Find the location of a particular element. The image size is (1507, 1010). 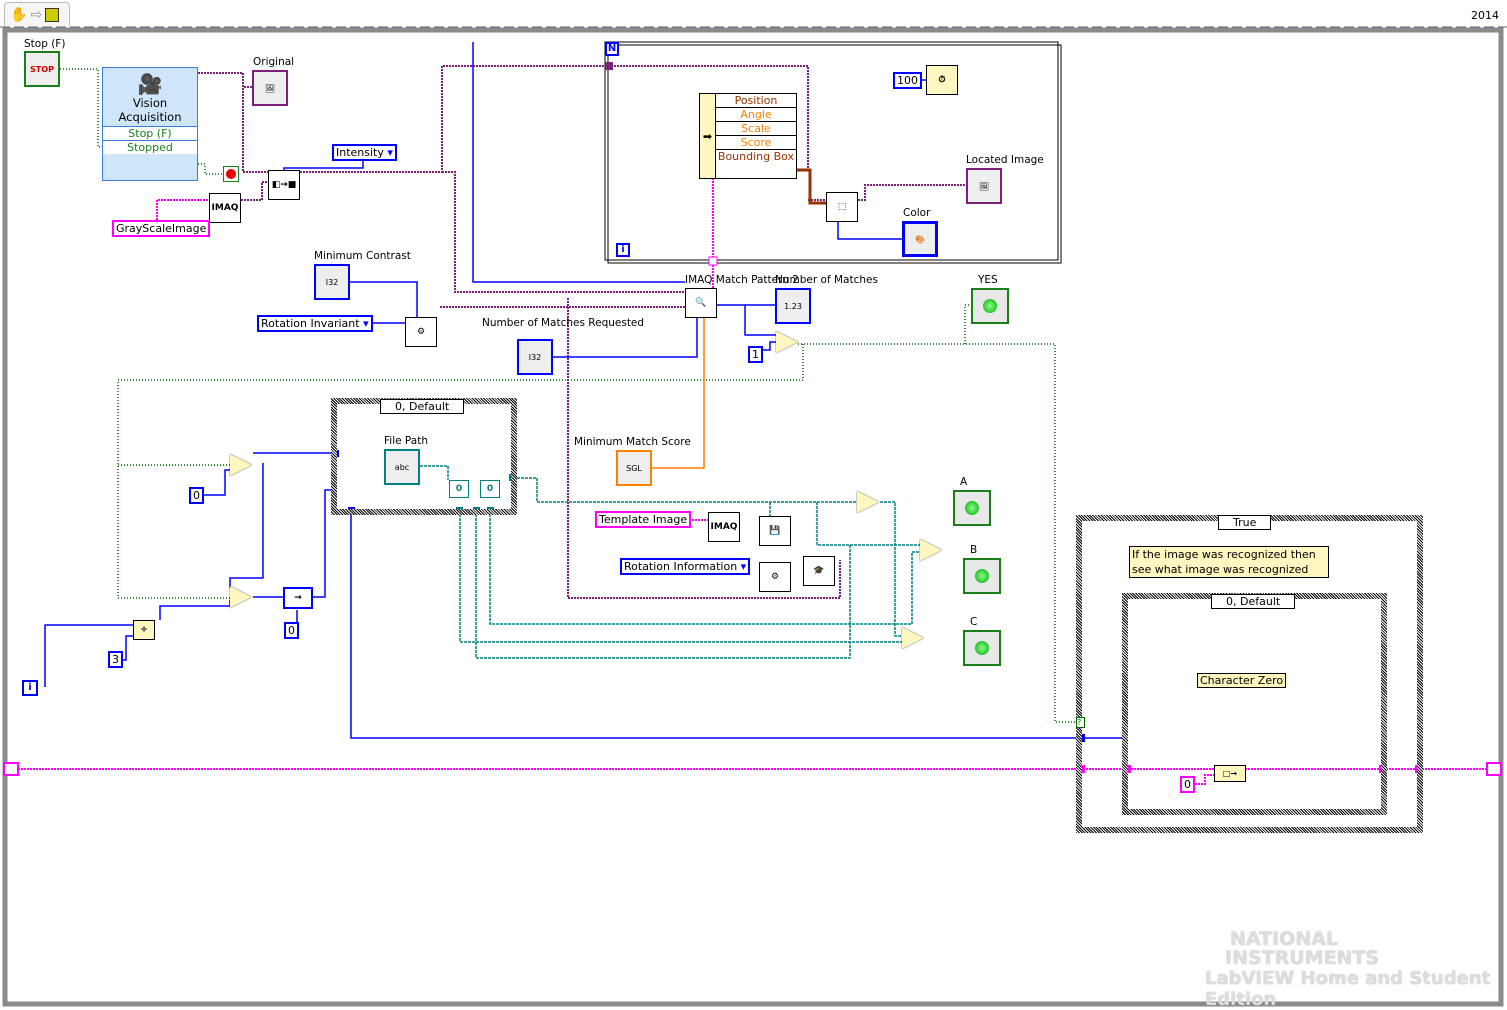

matches-requested-control: I32 is located at coordinates (535, 357).